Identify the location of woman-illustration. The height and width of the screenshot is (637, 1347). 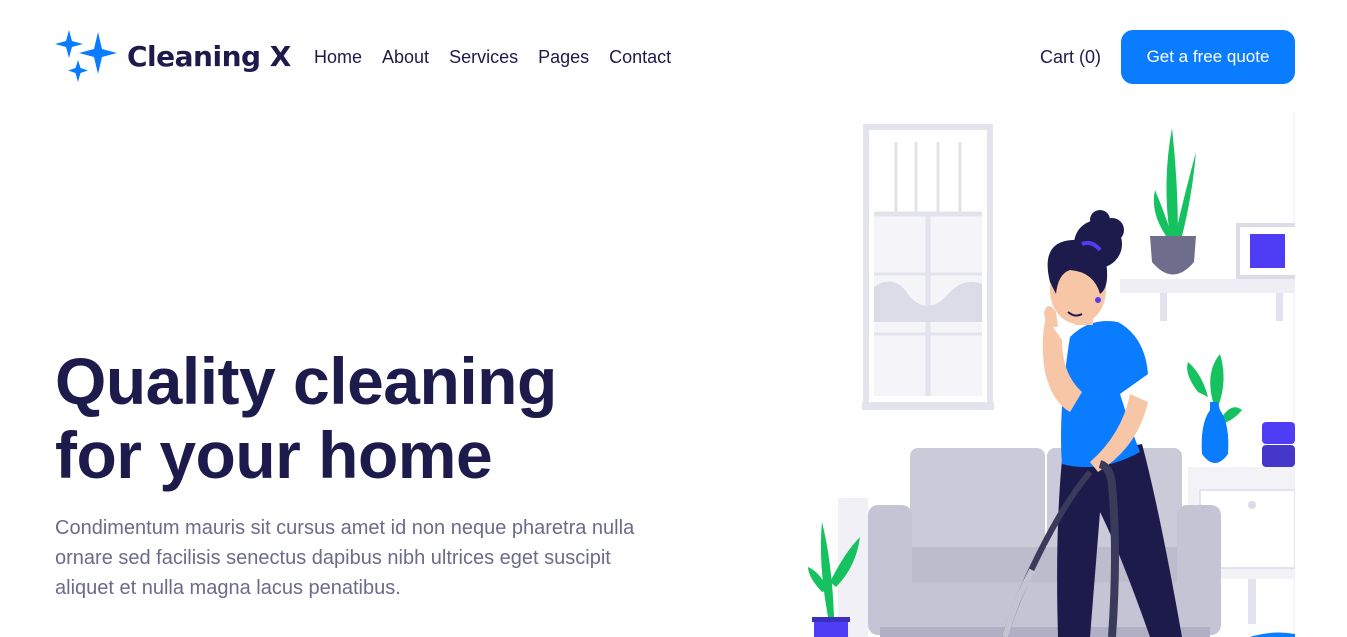
(1092, 423).